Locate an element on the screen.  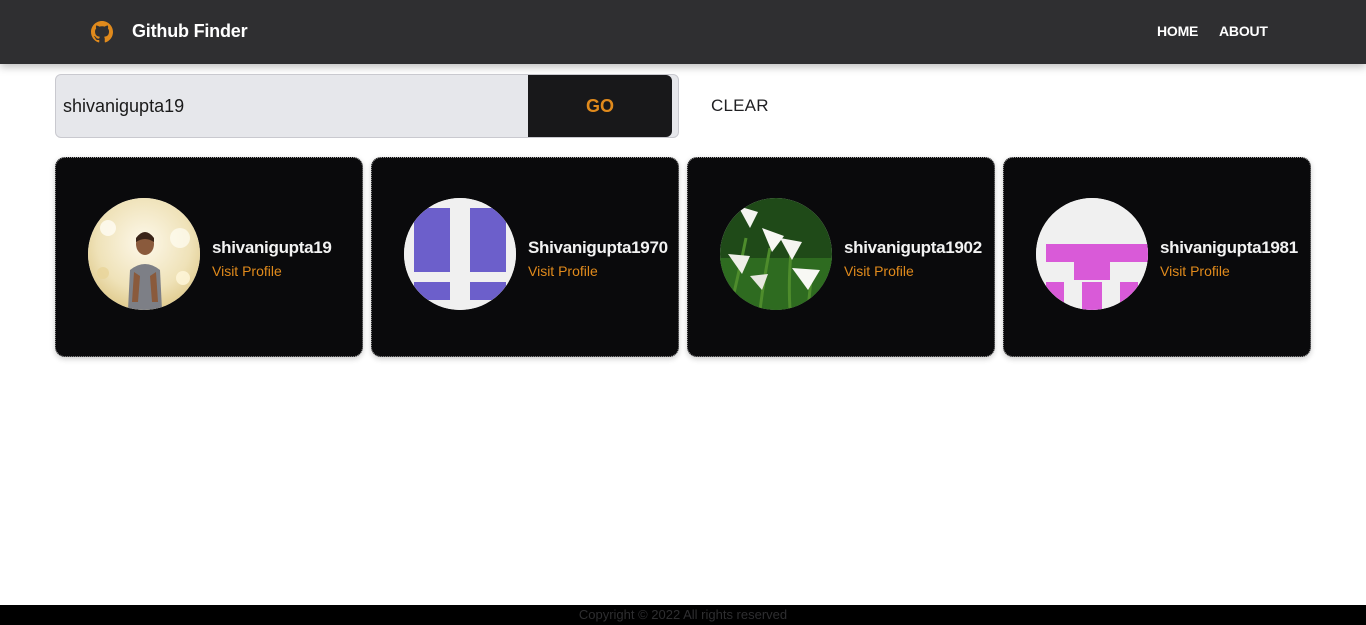
user-card: shivanigupta1981 Visit Profile is located at coordinates (1157, 257).